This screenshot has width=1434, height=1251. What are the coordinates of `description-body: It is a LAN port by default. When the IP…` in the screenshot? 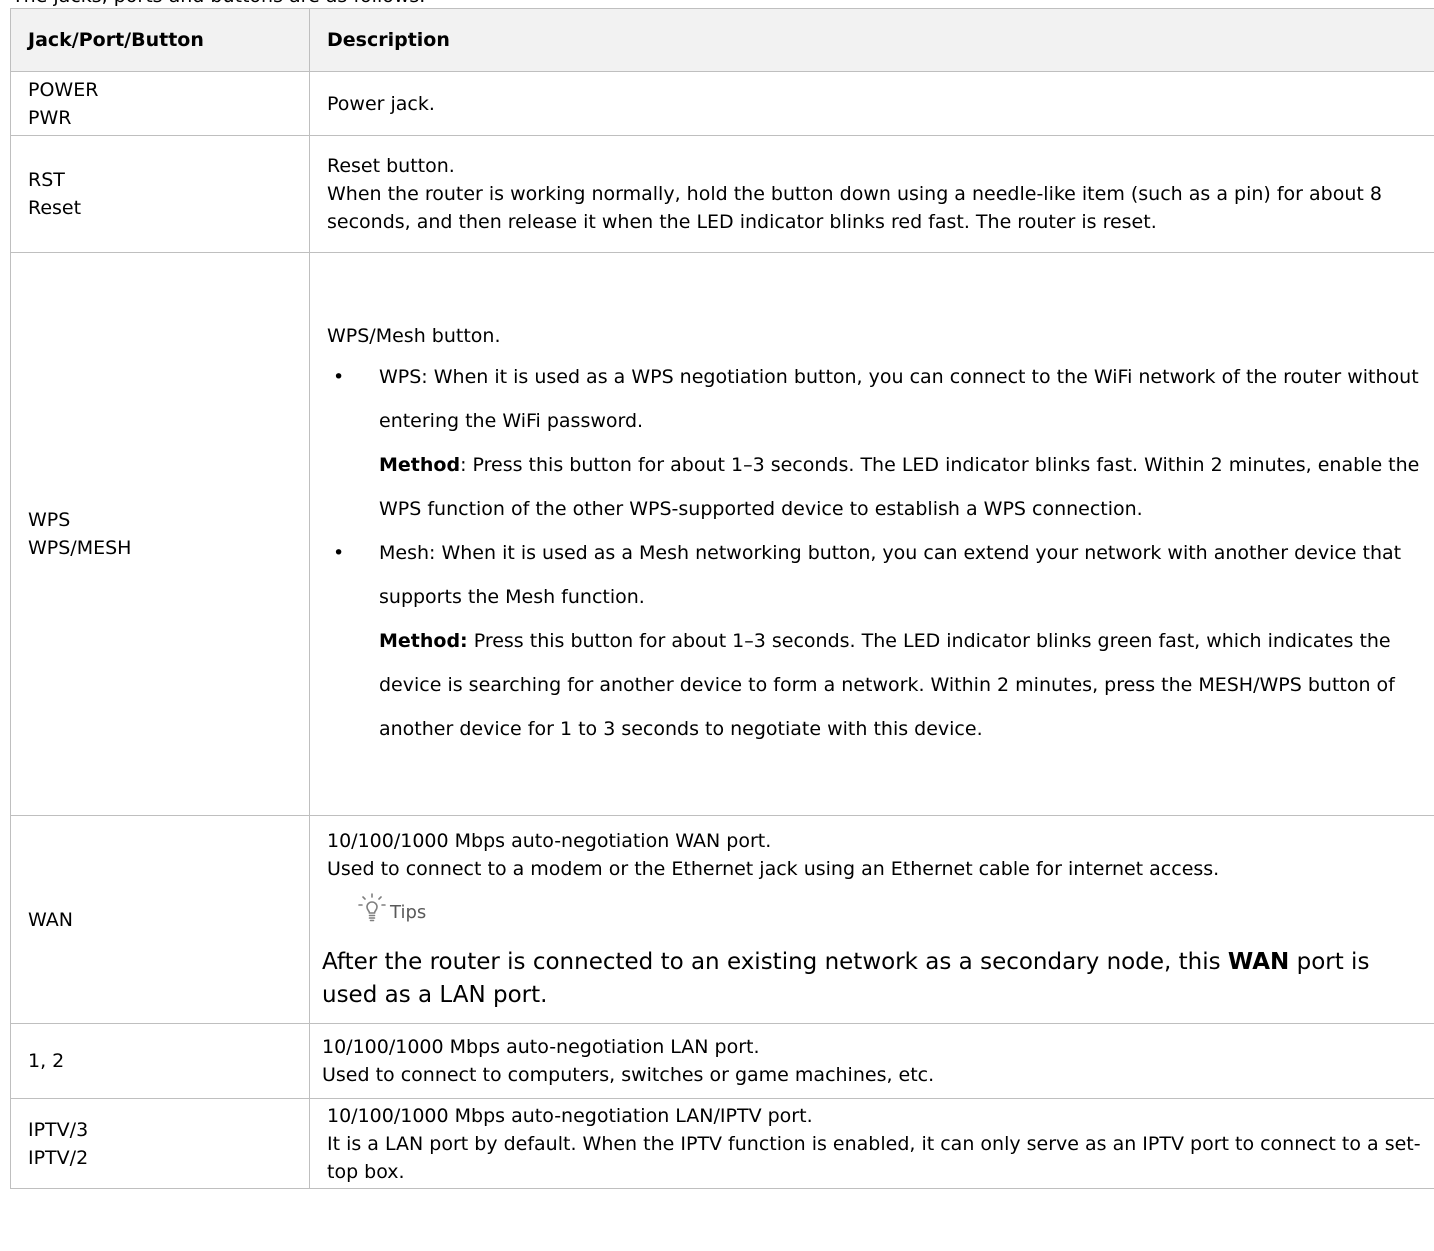 It's located at (874, 1157).